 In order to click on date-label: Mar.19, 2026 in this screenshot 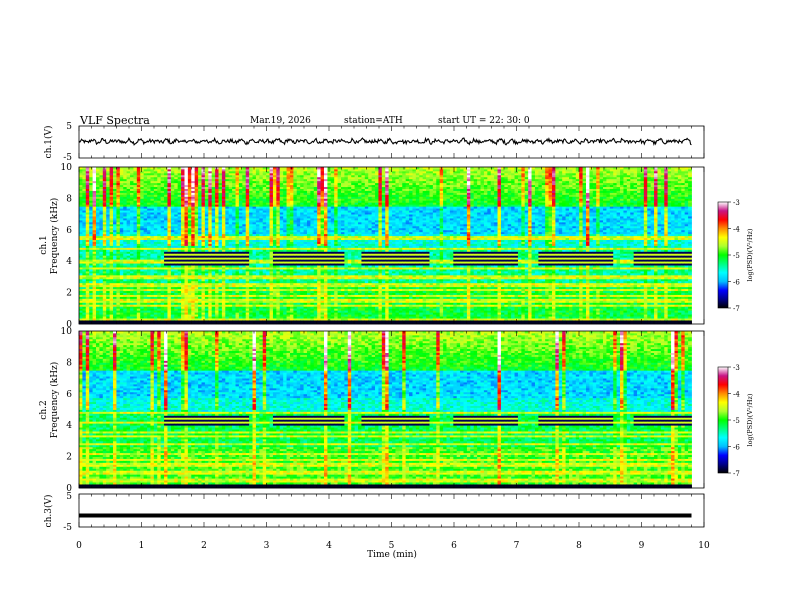, I will do `click(280, 121)`.